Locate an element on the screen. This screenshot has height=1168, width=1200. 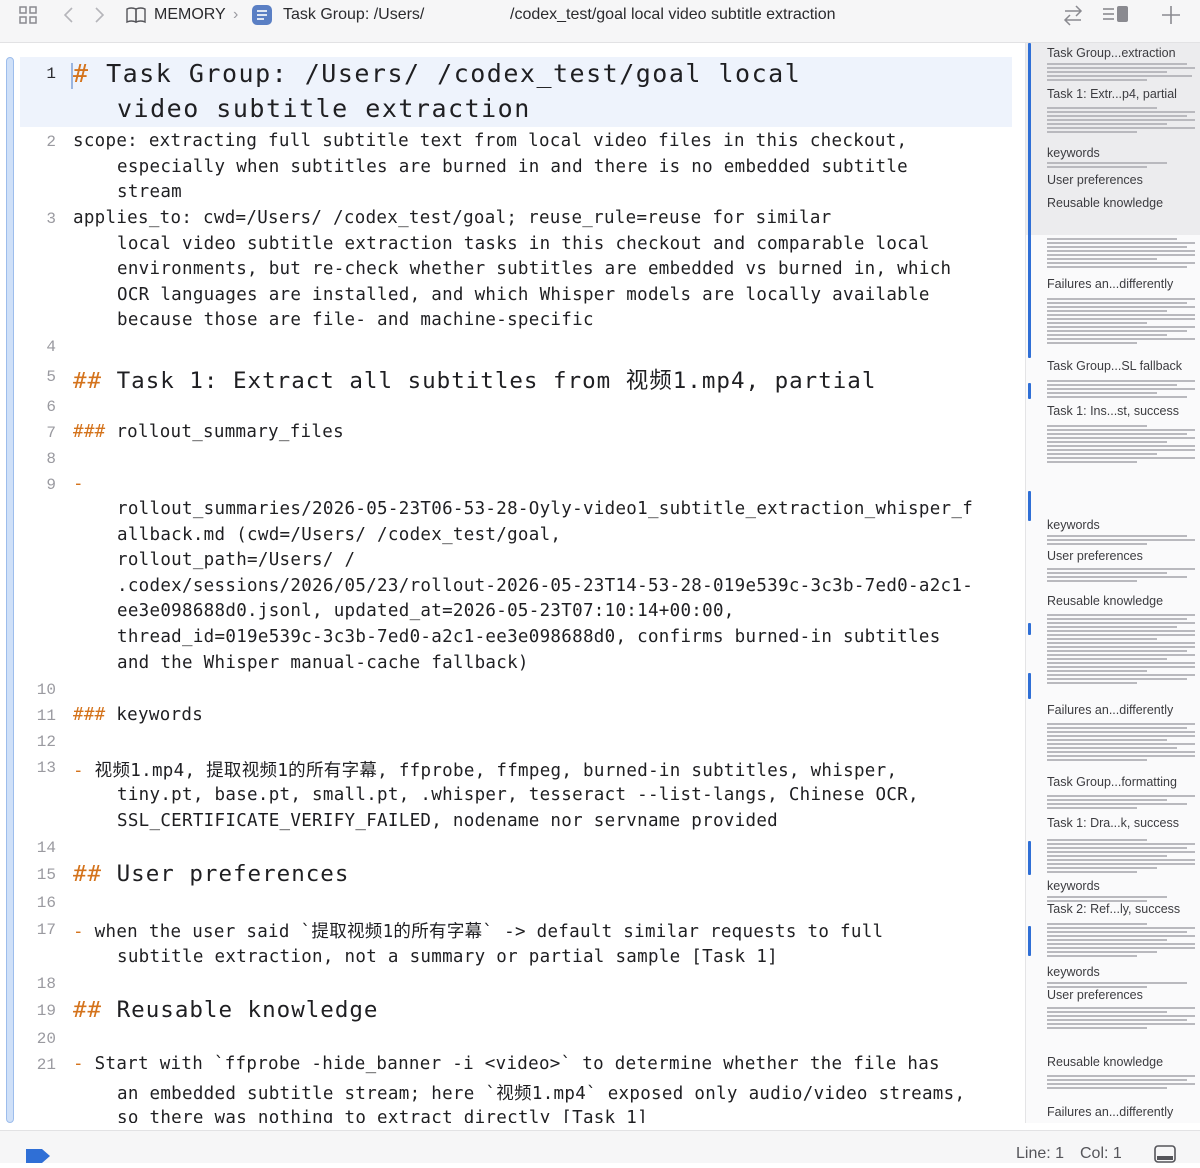
line-number: 12 is located at coordinates (46, 742).